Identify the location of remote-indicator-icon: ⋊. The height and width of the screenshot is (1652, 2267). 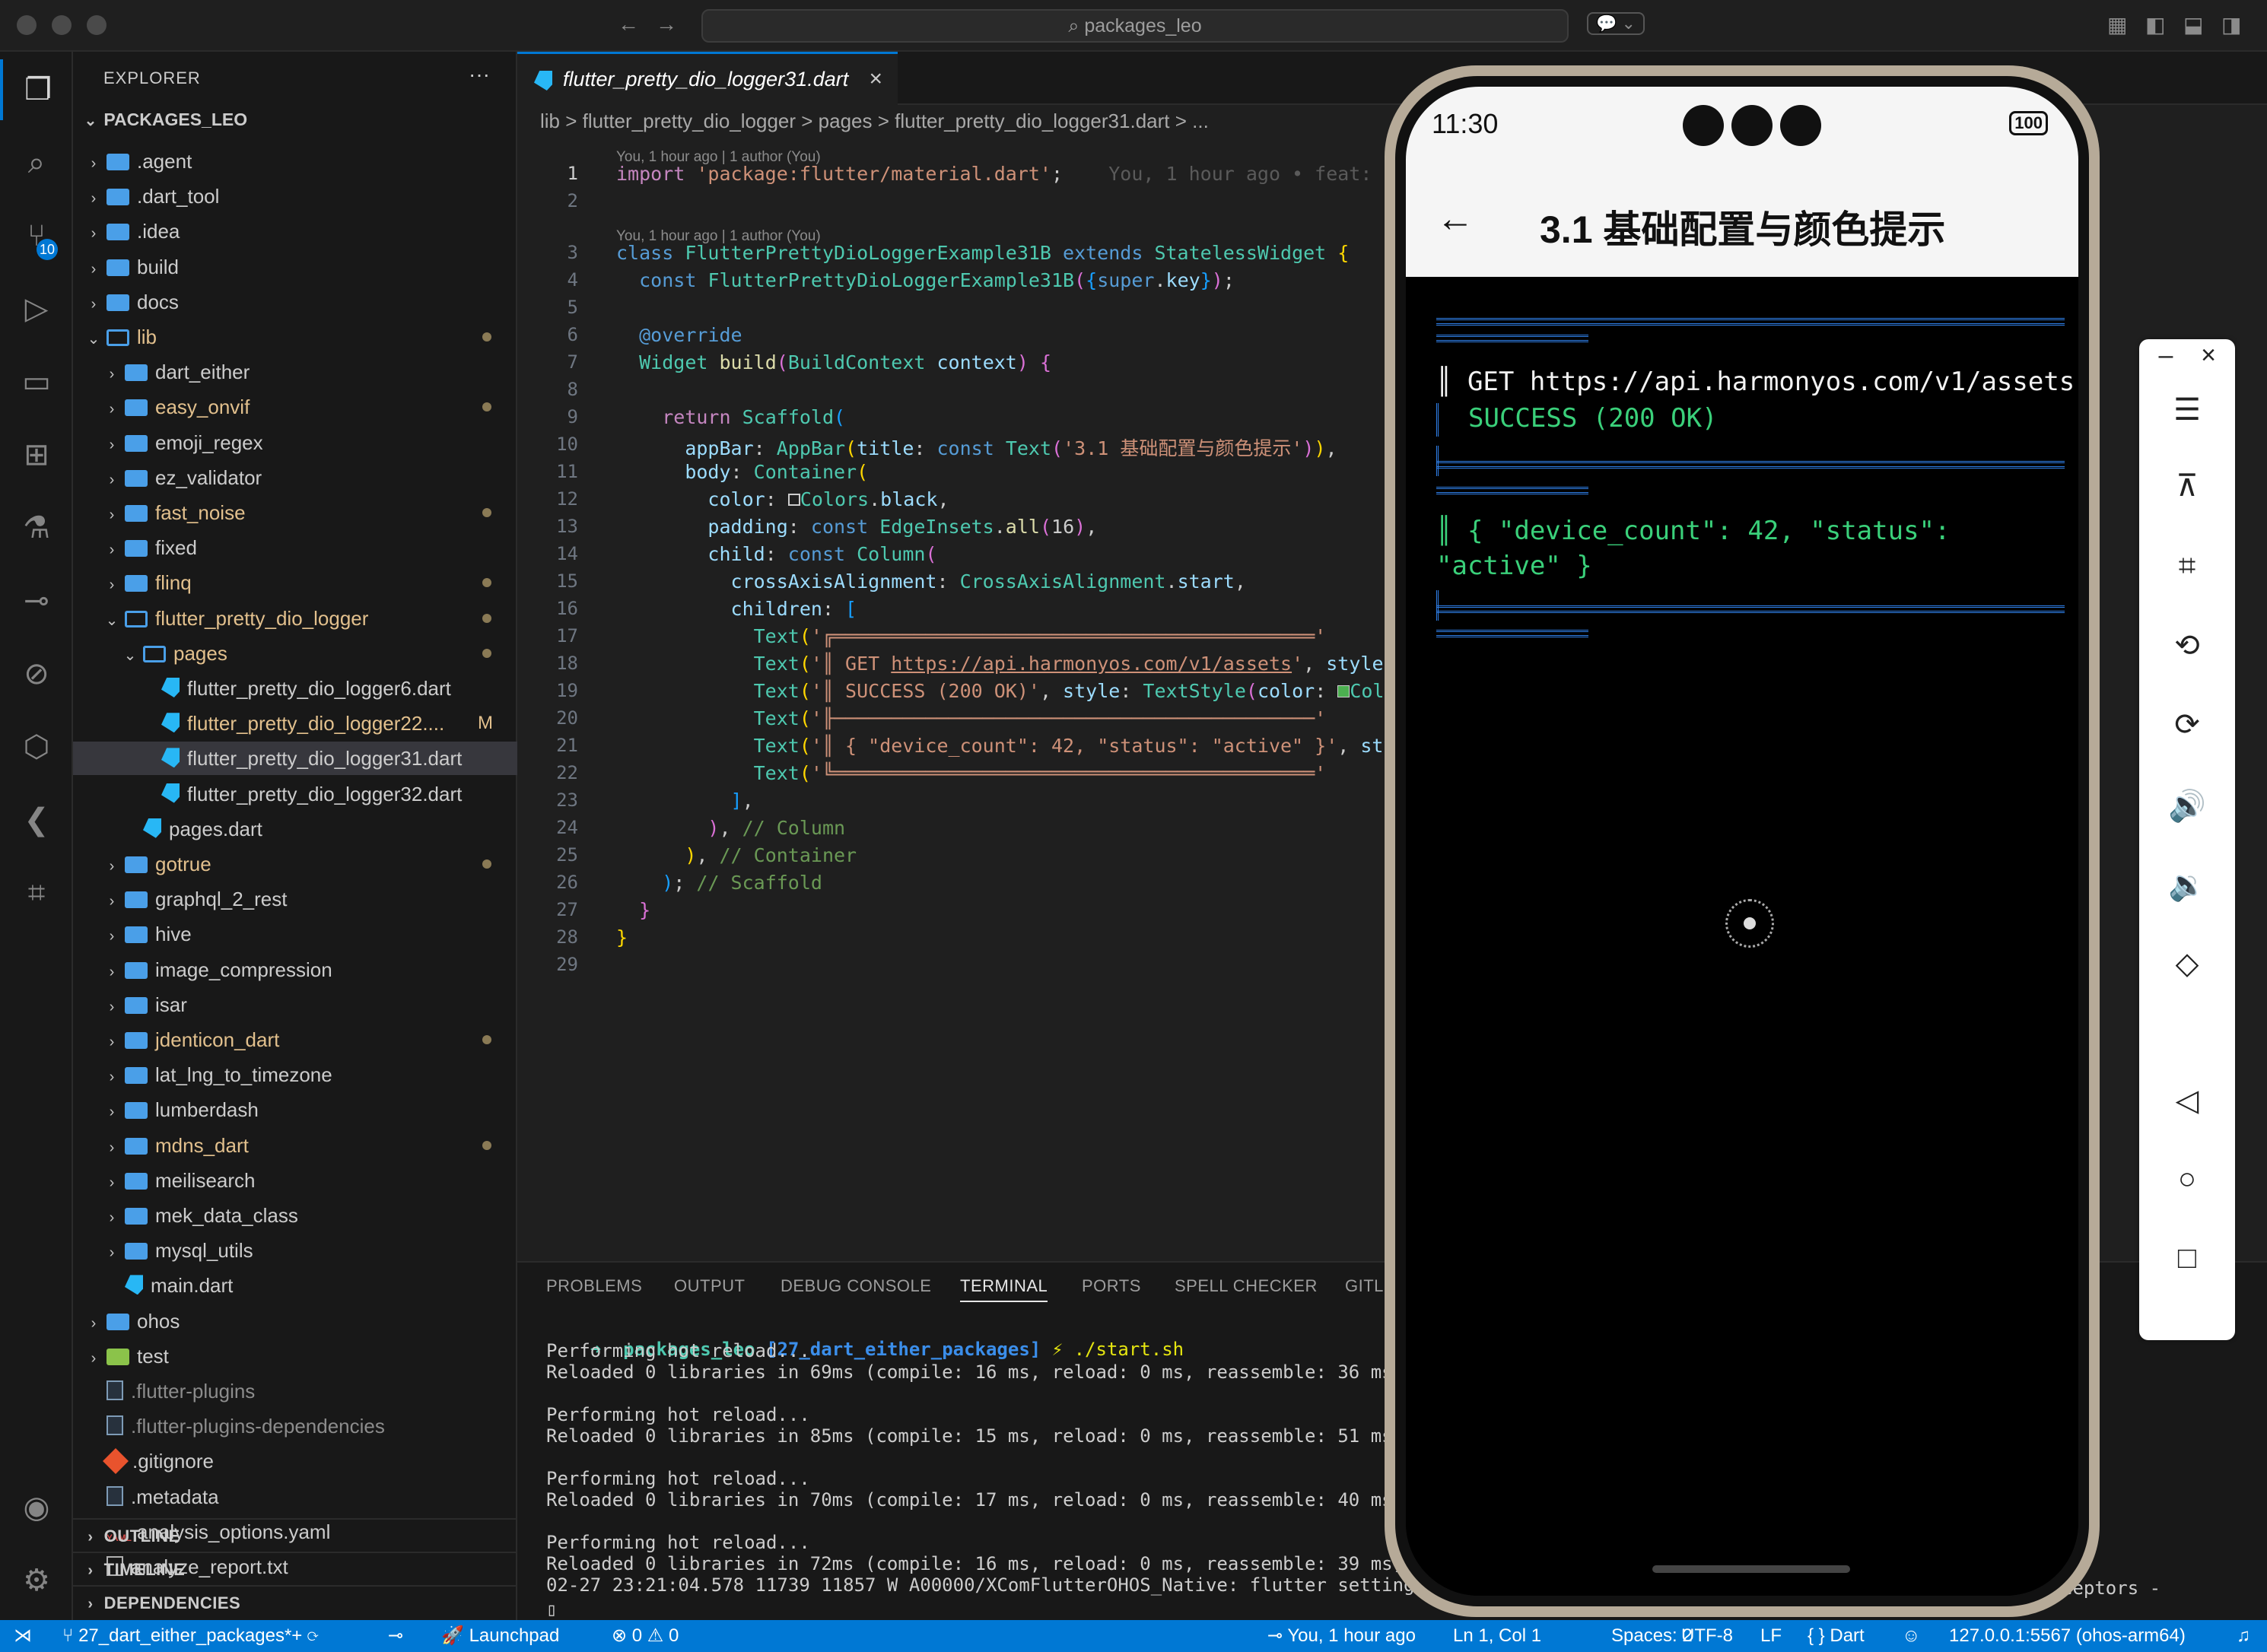
(23, 1636).